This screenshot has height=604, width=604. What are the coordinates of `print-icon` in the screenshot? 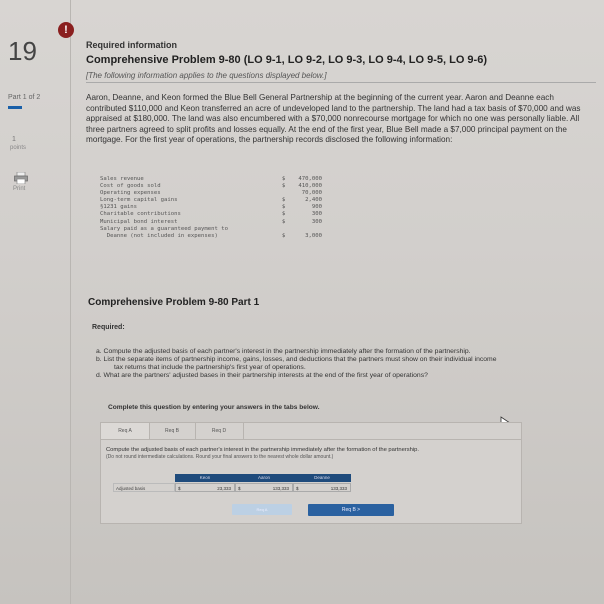 It's located at (21, 178).